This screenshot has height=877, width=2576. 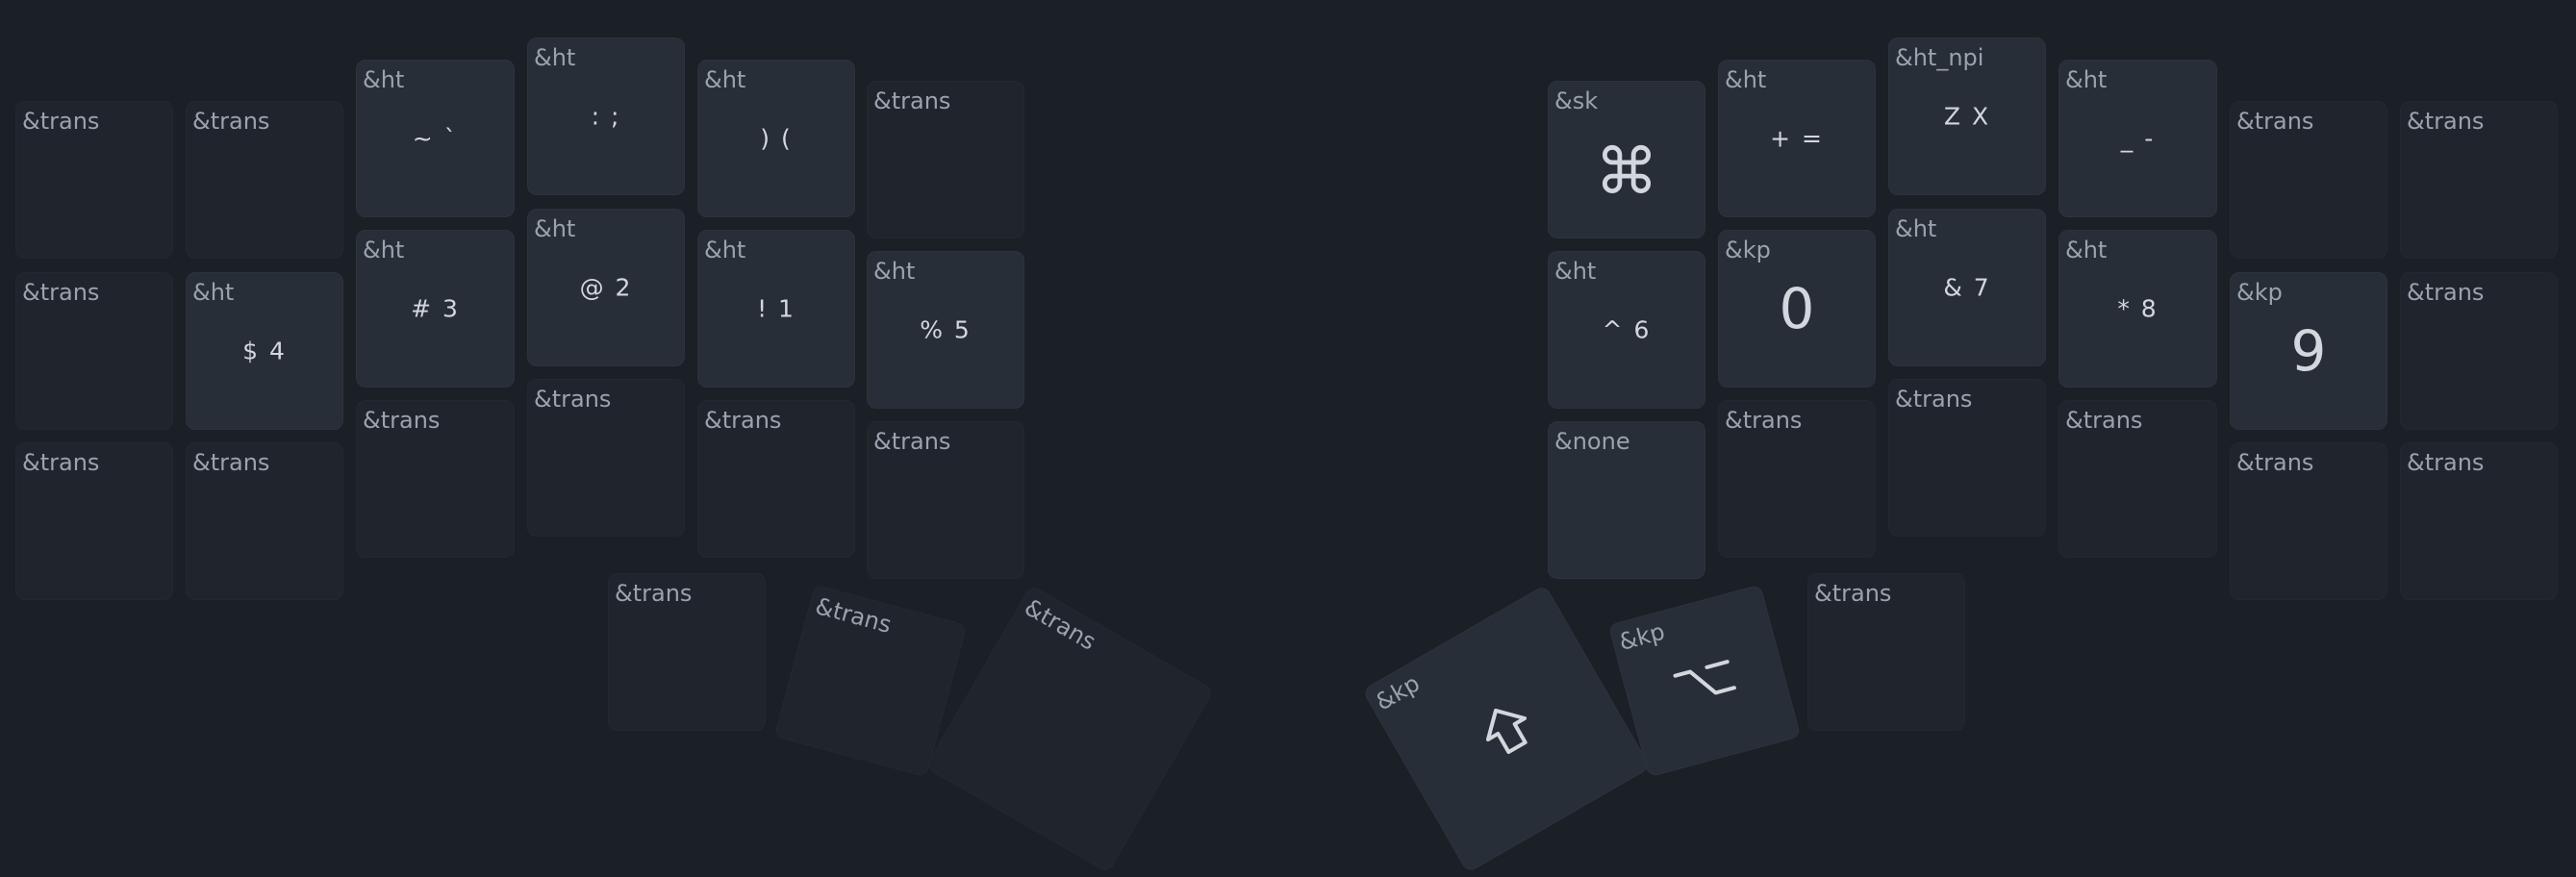 I want to click on key-legend: ^ 6, so click(x=1627, y=329).